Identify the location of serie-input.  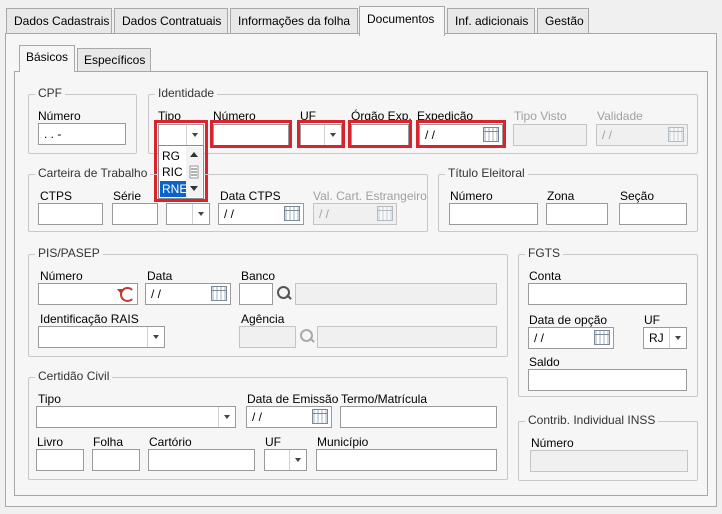
(135, 214).